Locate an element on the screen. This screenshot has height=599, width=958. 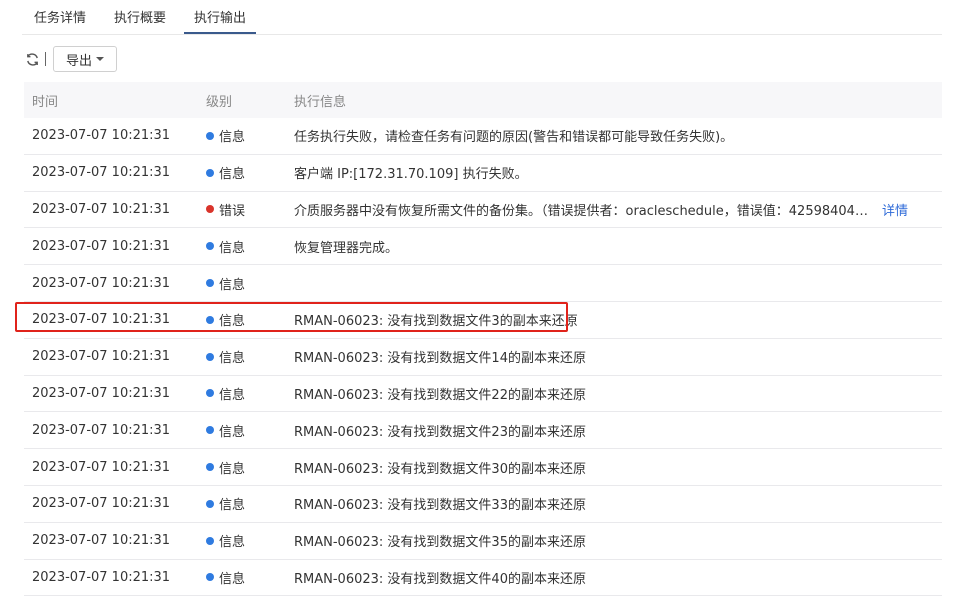
export-button: 导出 is located at coordinates (85, 59).